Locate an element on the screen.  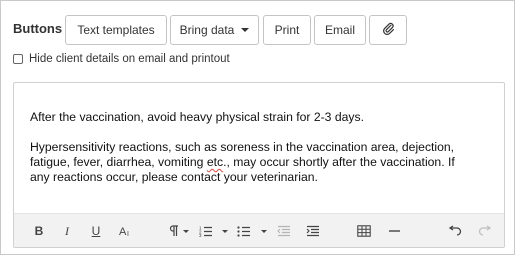
underline-button: U is located at coordinates (96, 231).